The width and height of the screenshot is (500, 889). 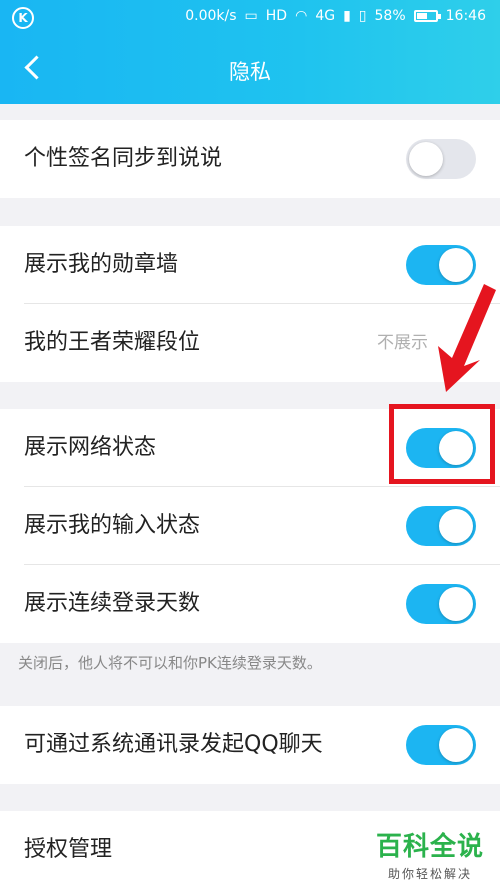 I want to click on sim-icon: ▯, so click(x=362, y=16).